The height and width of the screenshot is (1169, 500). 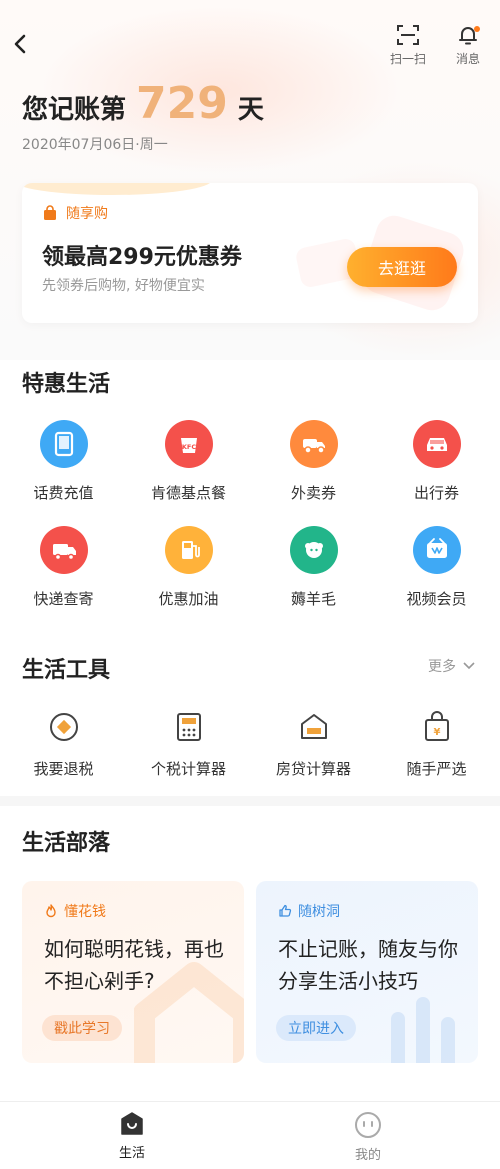 I want to click on tool-item-yanxuan: ¥ 随手严选, so click(x=436, y=744).